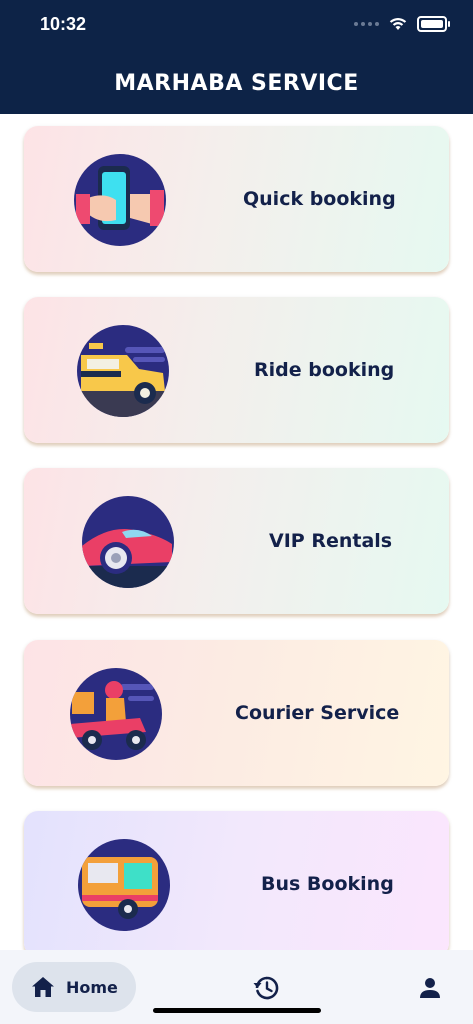  I want to click on status-bar: 10:32, so click(236, 26).